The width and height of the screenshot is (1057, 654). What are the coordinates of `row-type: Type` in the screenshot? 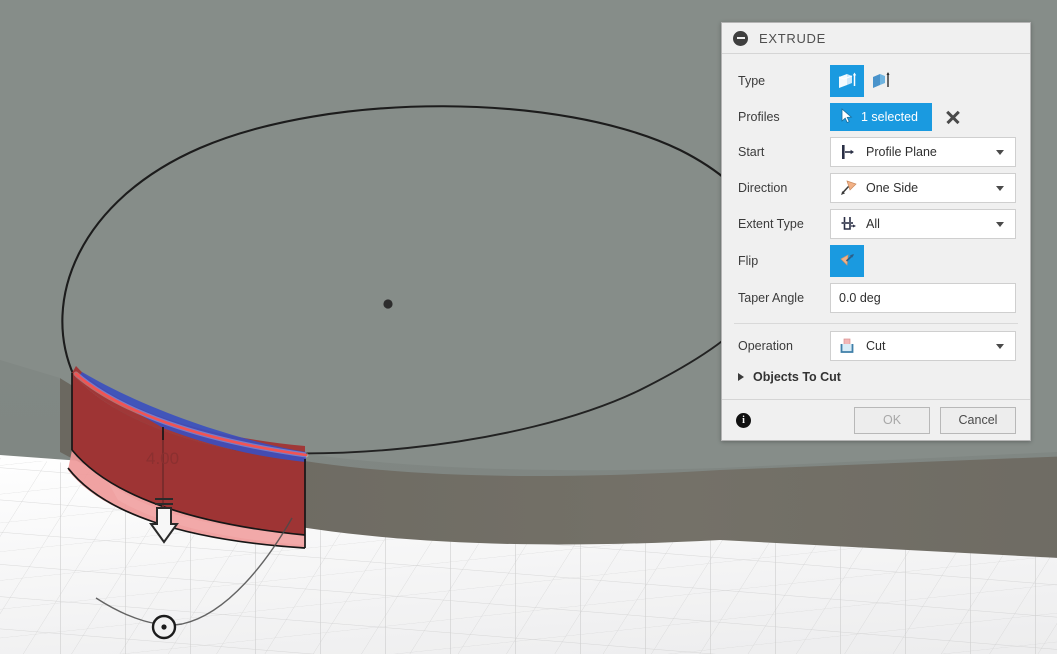 It's located at (876, 81).